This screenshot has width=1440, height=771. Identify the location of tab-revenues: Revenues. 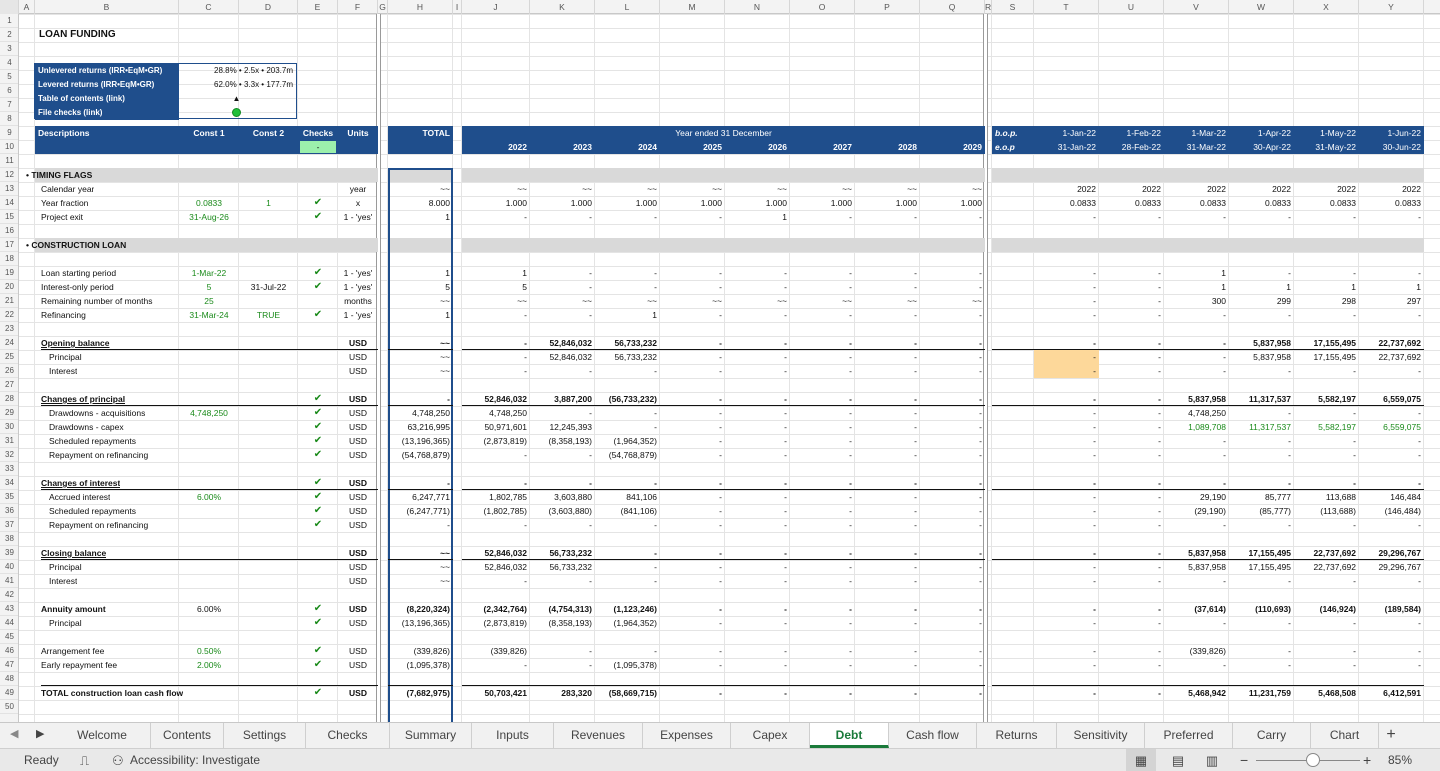
(598, 735).